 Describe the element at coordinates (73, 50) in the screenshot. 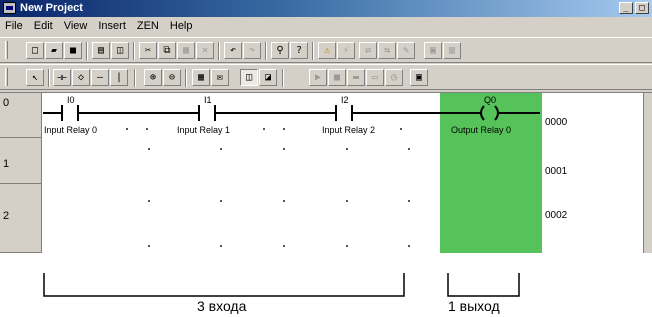

I see `save-button: ■` at that location.